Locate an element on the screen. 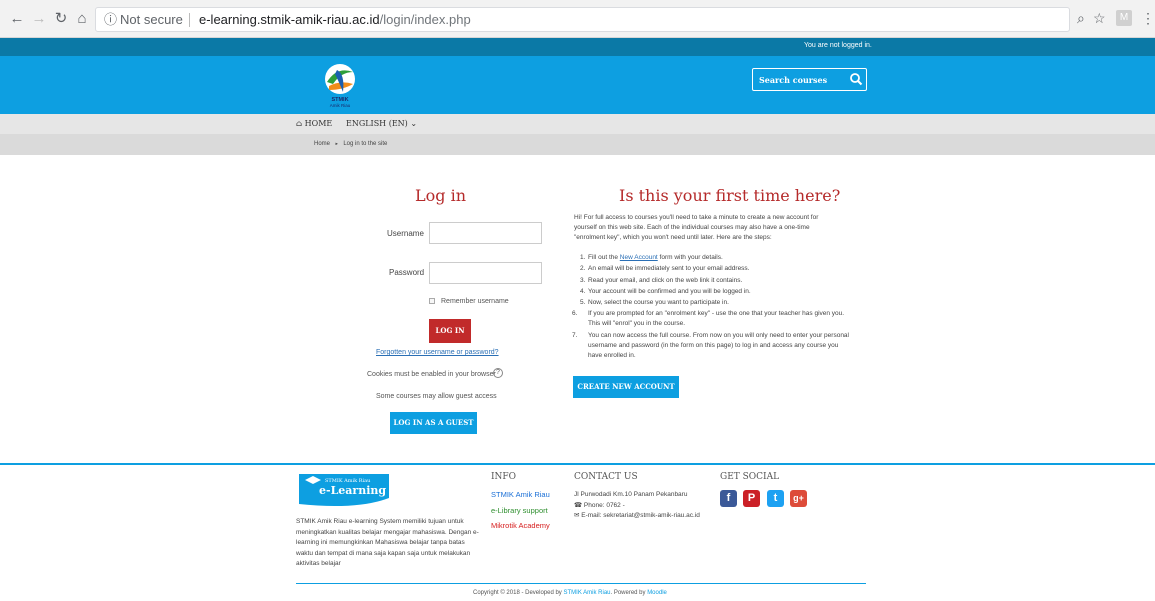 This screenshot has height=601, width=1155. moodle-link: Moodle is located at coordinates (657, 593).